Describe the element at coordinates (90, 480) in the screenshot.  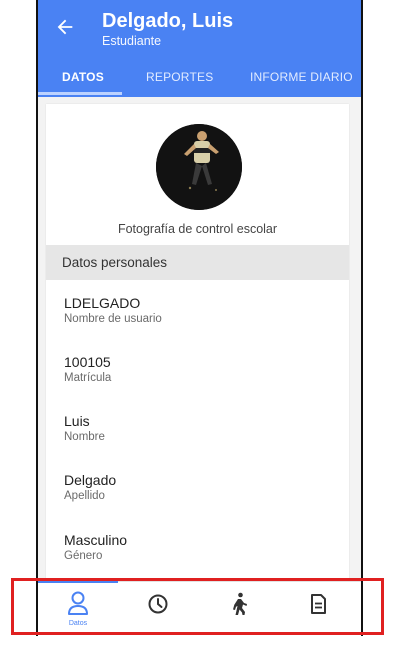
I see `field-value: Delgado` at that location.